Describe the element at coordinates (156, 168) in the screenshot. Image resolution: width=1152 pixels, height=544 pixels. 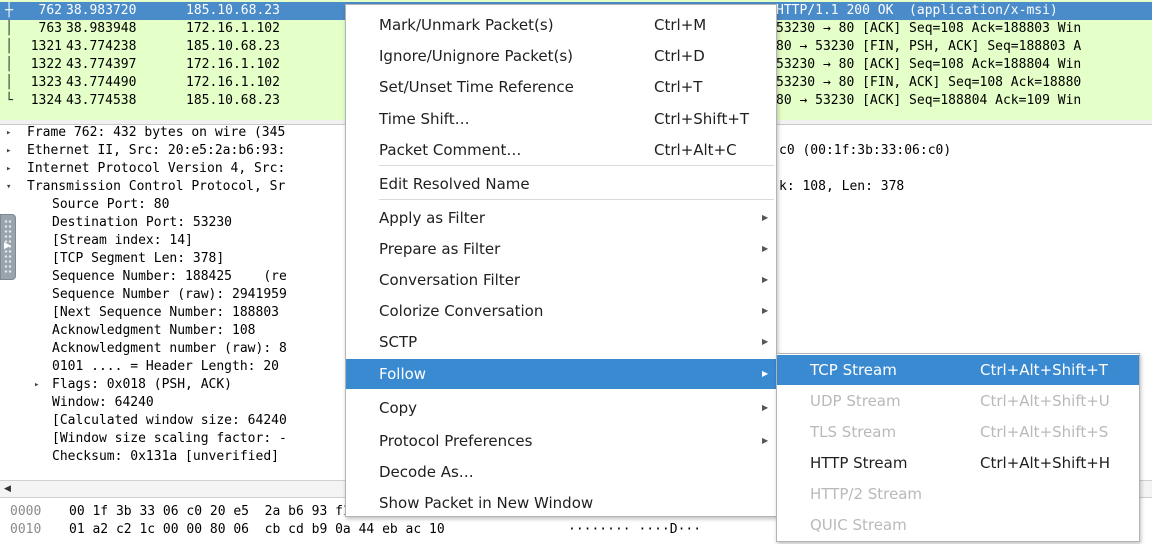
I see `tree-label: Internet Protocol Version 4, Src:` at that location.